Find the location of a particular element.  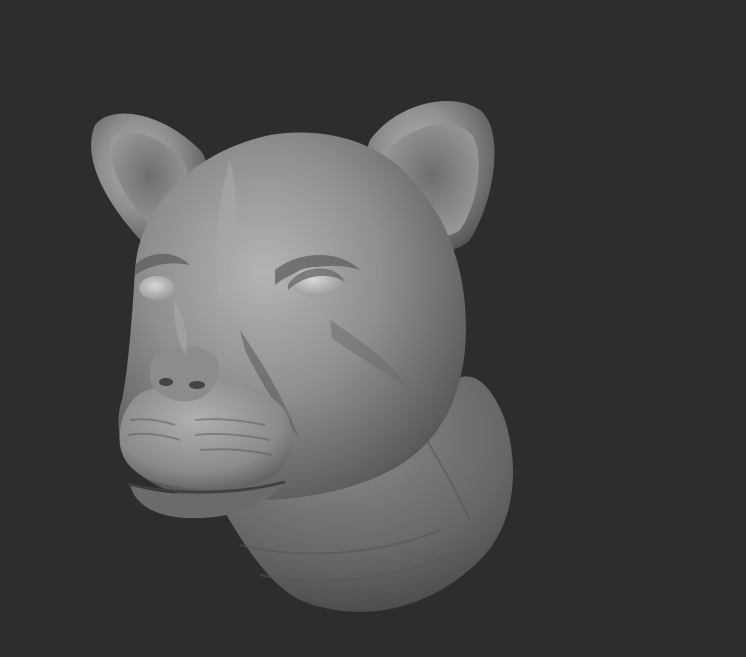

model-nostril-left is located at coordinates (166, 382).